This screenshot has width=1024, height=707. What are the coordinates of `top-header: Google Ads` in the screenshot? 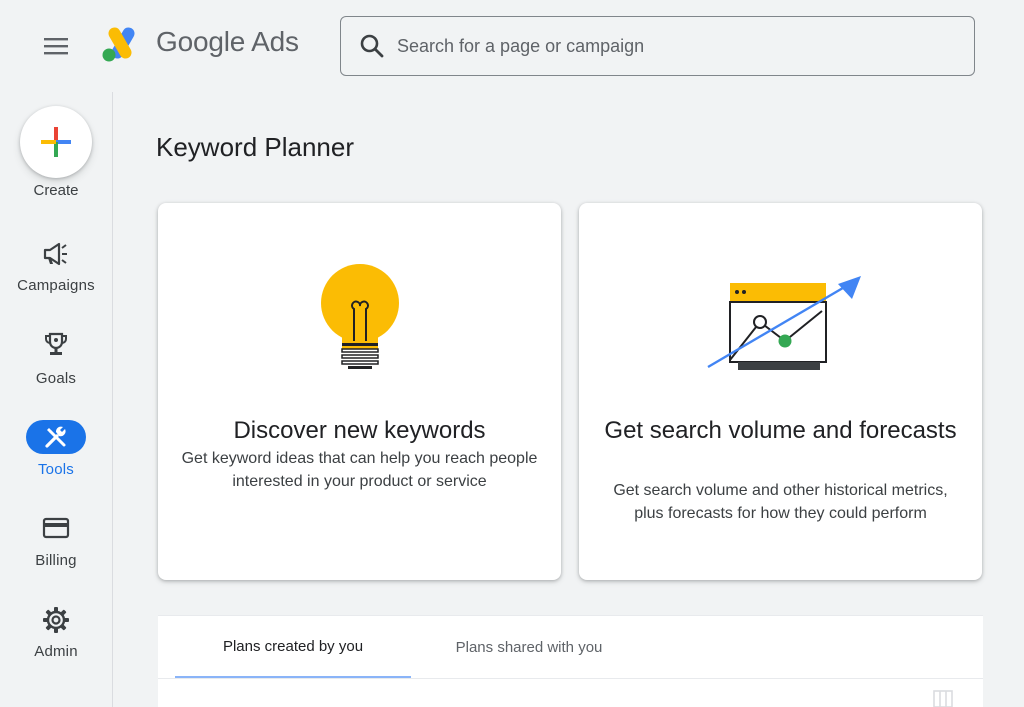 It's located at (512, 46).